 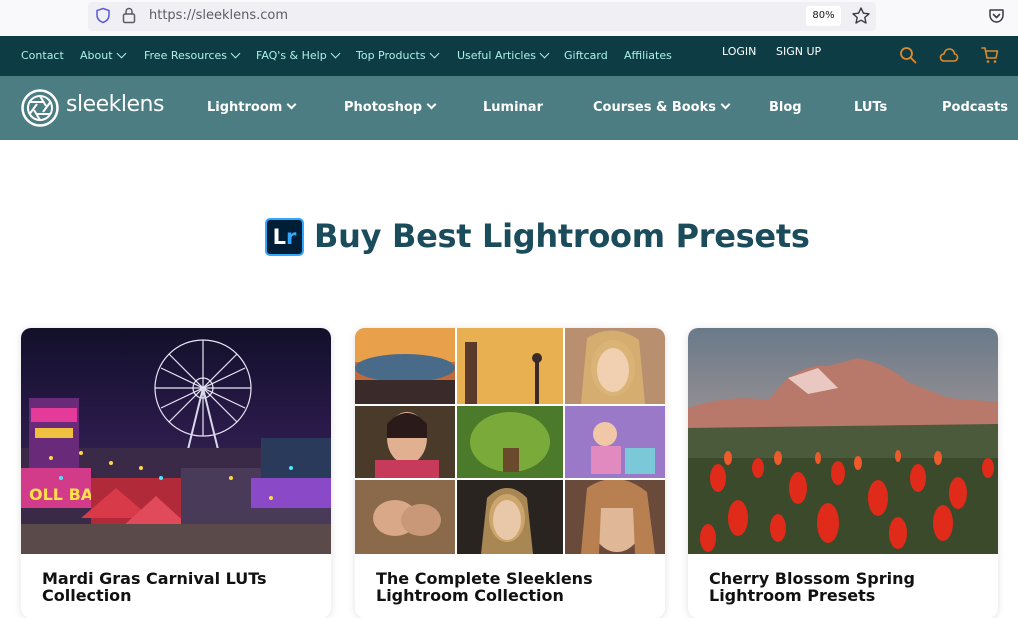 What do you see at coordinates (103, 15) in the screenshot?
I see `shield-icon` at bounding box center [103, 15].